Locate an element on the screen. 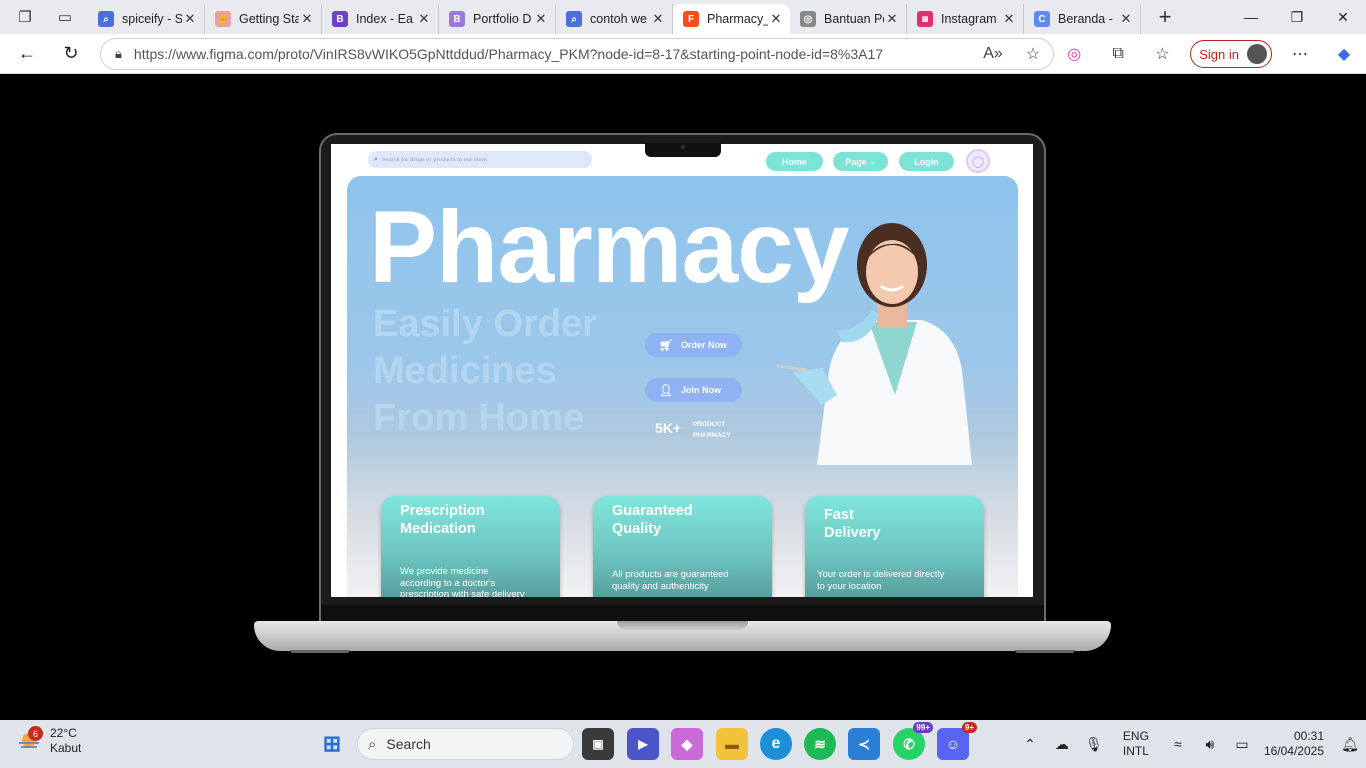  minimize-button: — is located at coordinates (1251, 17).